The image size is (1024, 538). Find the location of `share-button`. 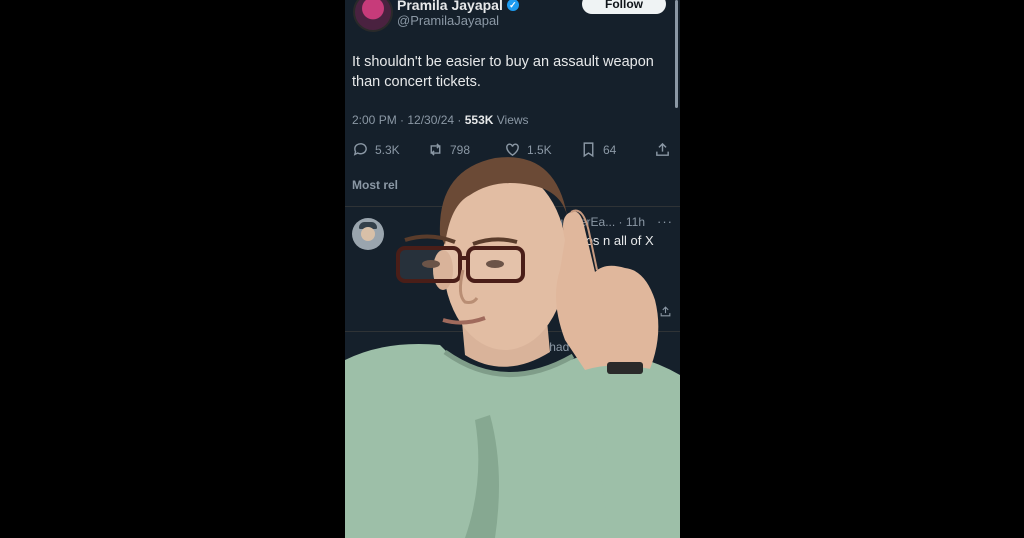

share-button is located at coordinates (662, 149).